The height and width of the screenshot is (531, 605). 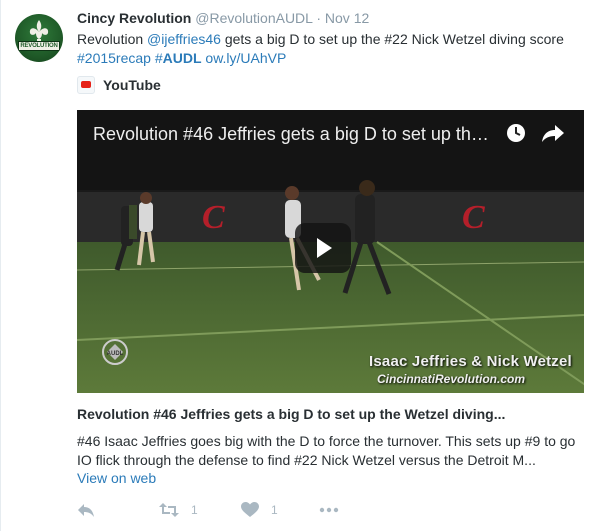 What do you see at coordinates (347, 18) in the screenshot?
I see `tweet-timestamp: Nov 12` at bounding box center [347, 18].